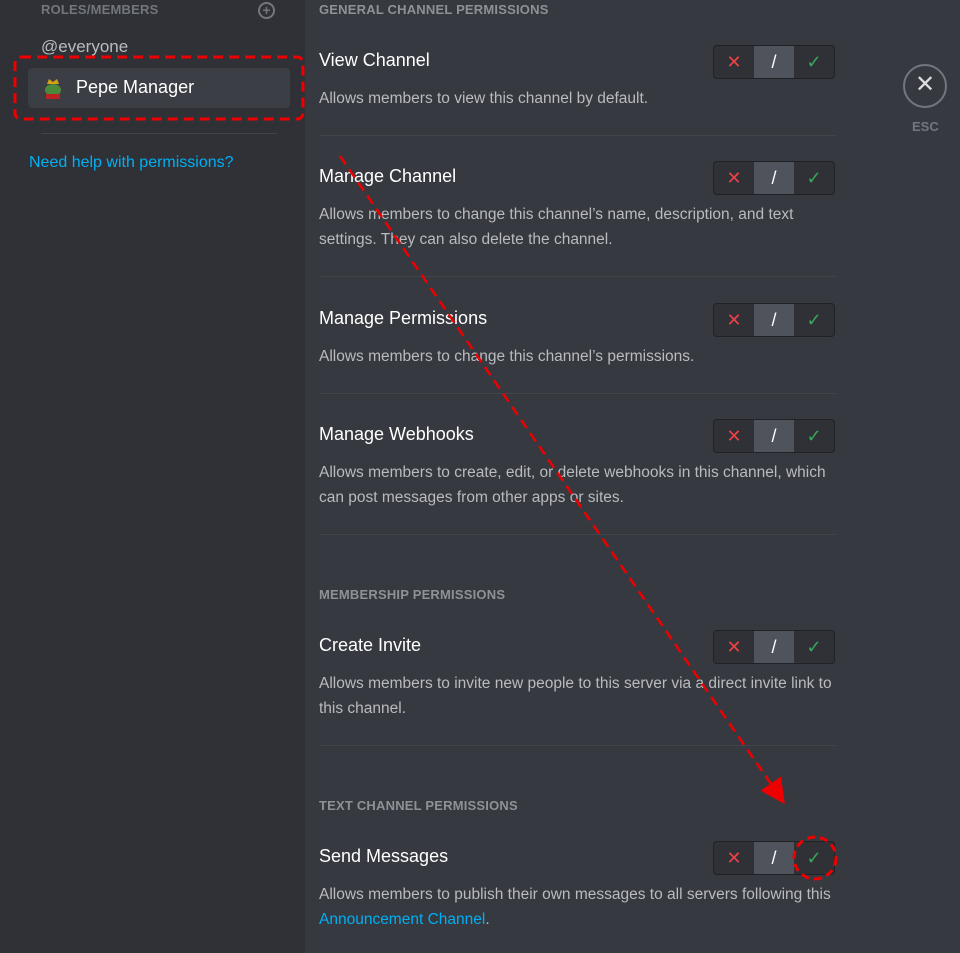 This screenshot has height=953, width=960. What do you see at coordinates (135, 87) in the screenshot?
I see `role-name: Pepe Manager` at bounding box center [135, 87].